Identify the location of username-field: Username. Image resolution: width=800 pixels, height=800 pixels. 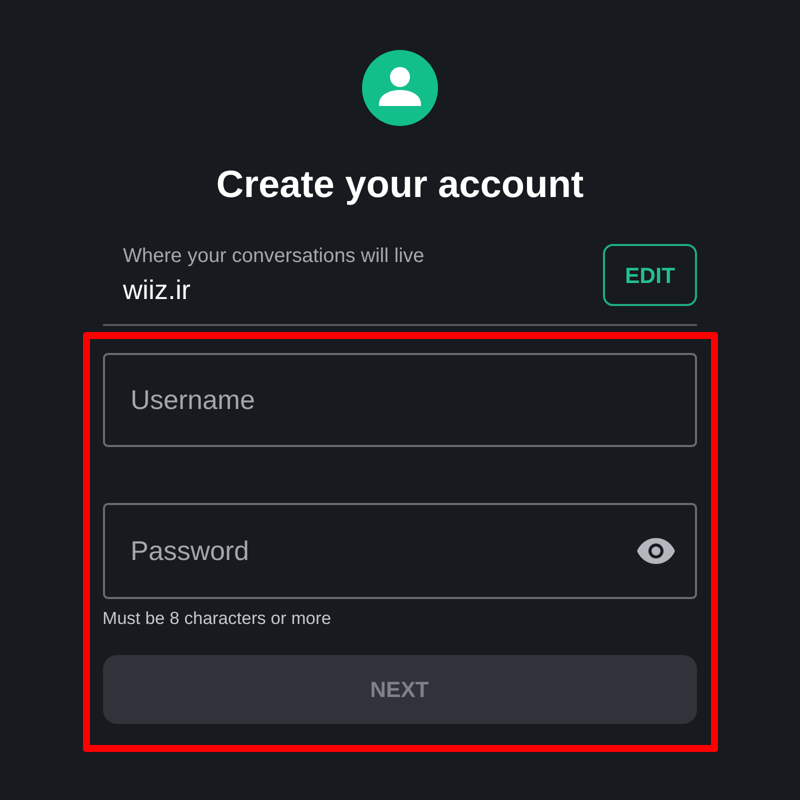
(399, 400).